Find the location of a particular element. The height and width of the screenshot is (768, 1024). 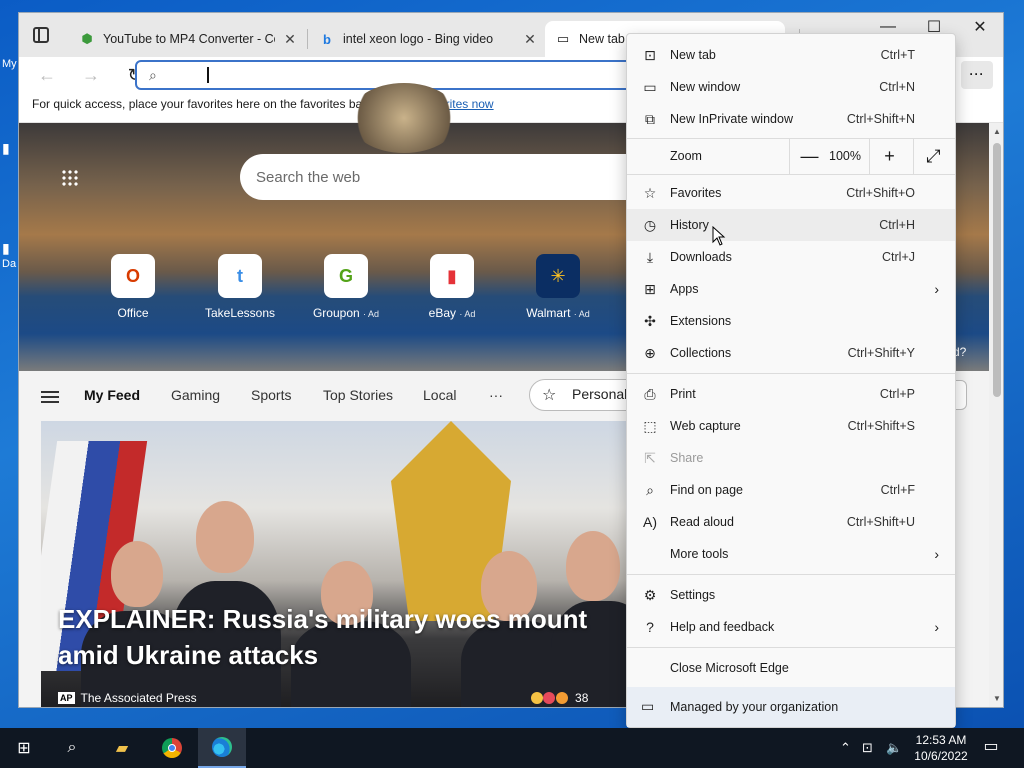

web-search-box: Search the web is located at coordinates (450, 177).